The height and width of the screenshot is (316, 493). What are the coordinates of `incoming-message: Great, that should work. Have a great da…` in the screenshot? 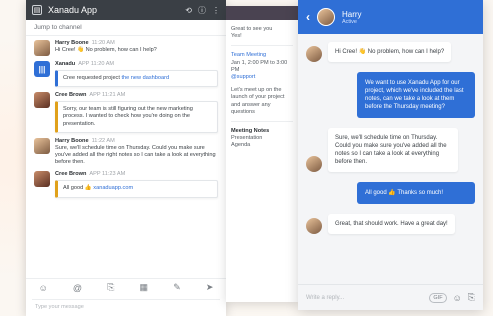 It's located at (390, 224).